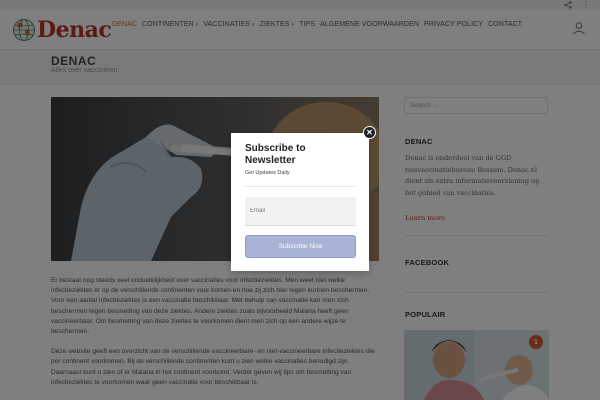 Image resolution: width=600 pixels, height=400 pixels. I want to click on email-field, so click(300, 211).